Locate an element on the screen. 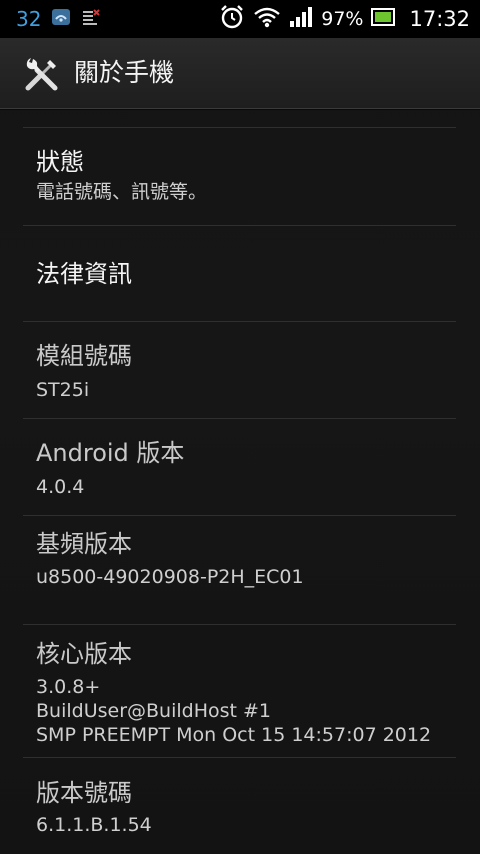  list-item-summary: 6.1.1.B.1.54 is located at coordinates (94, 825).